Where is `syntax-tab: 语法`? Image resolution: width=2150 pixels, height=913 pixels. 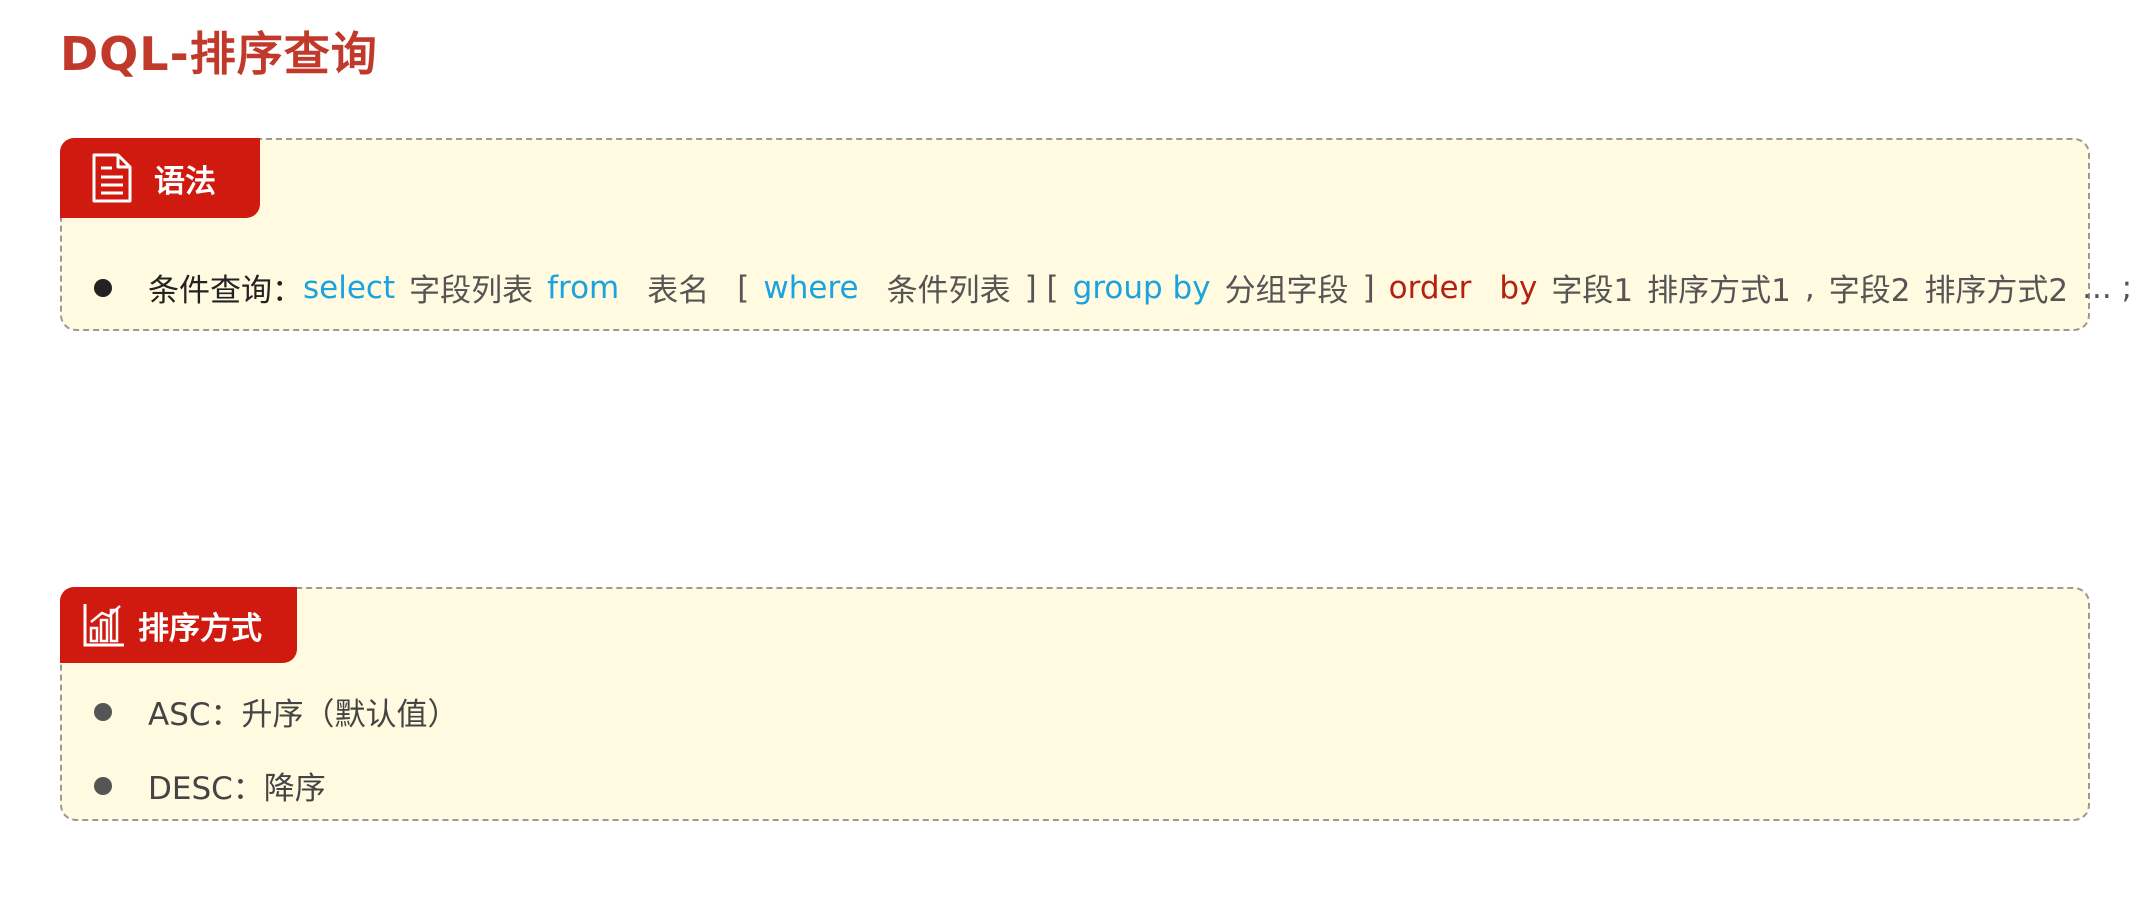 syntax-tab: 语法 is located at coordinates (160, 178).